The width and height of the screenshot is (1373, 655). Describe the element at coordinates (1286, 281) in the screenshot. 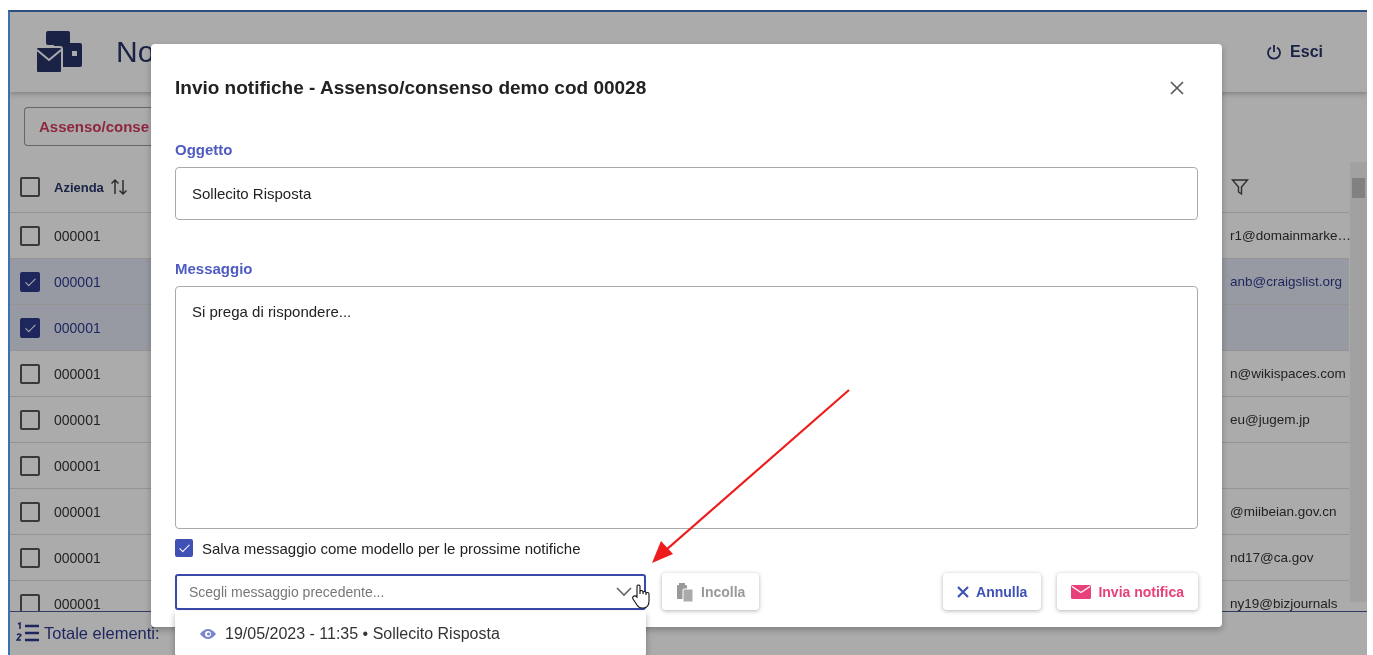

I see `table-cell-text: anb@craigslist.org` at that location.